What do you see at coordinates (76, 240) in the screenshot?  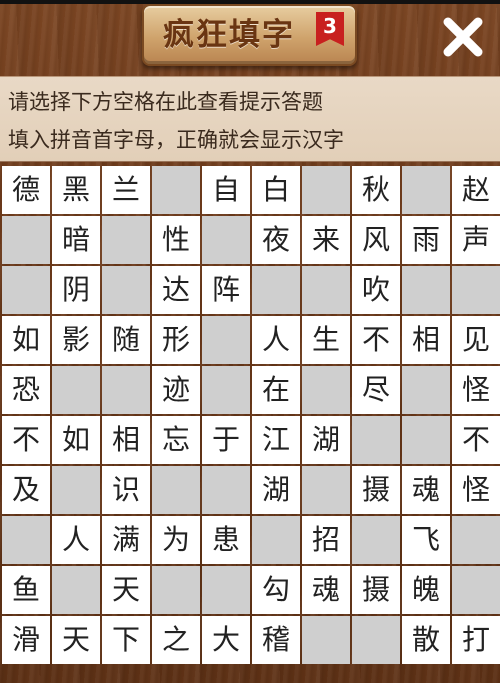 I see `letter-cell: 暗` at bounding box center [76, 240].